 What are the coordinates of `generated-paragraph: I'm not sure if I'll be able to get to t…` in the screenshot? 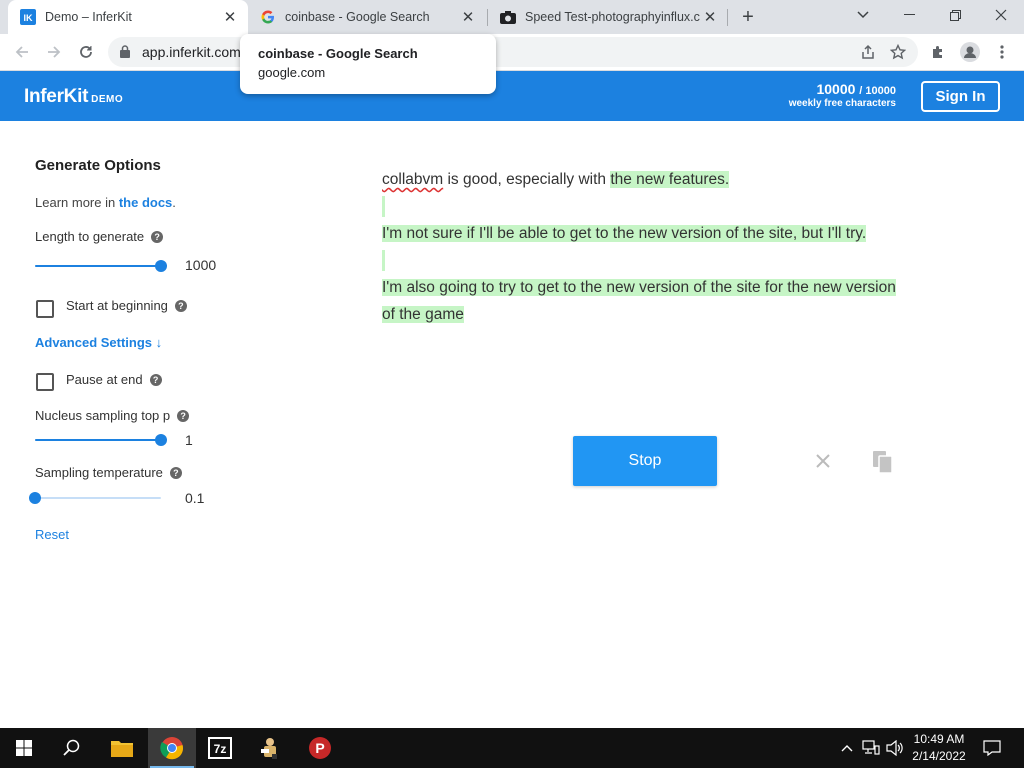 It's located at (642, 233).